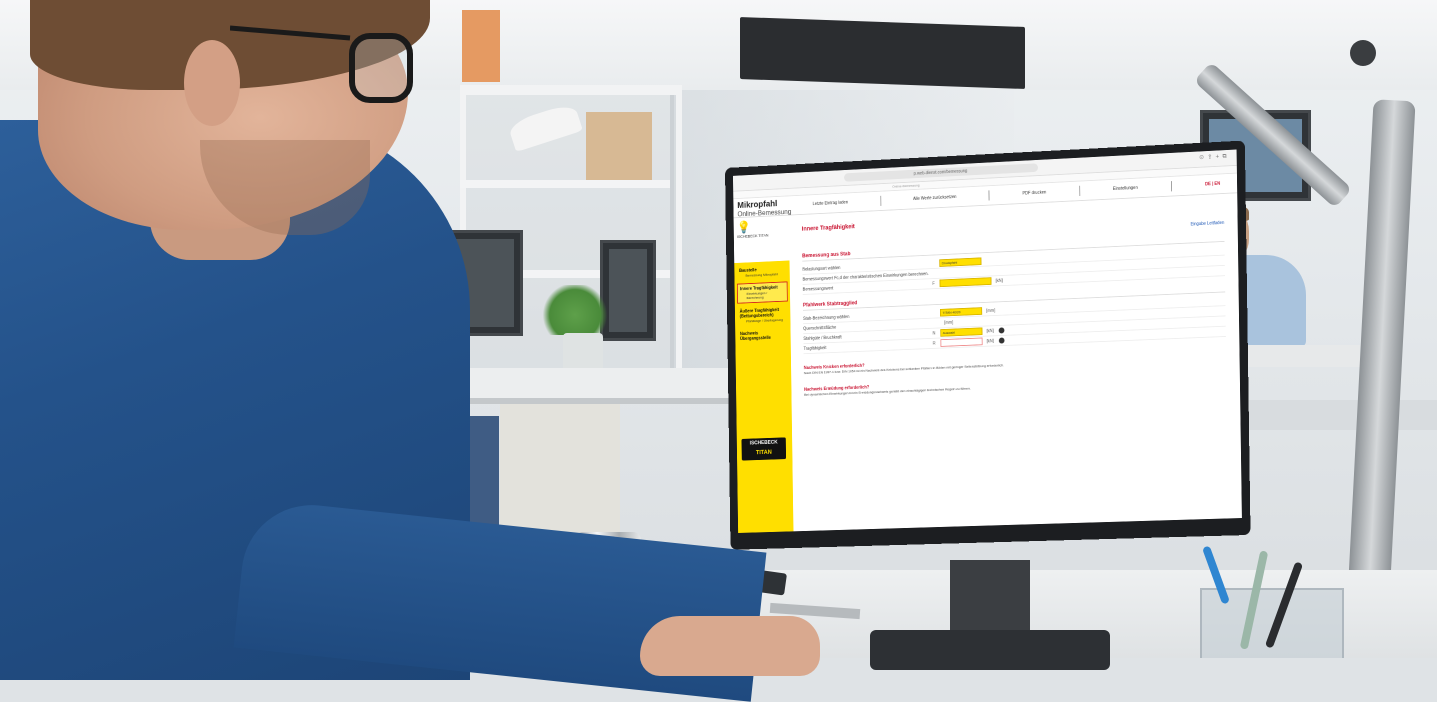  I want to click on field-symbol: N, so click(934, 333).